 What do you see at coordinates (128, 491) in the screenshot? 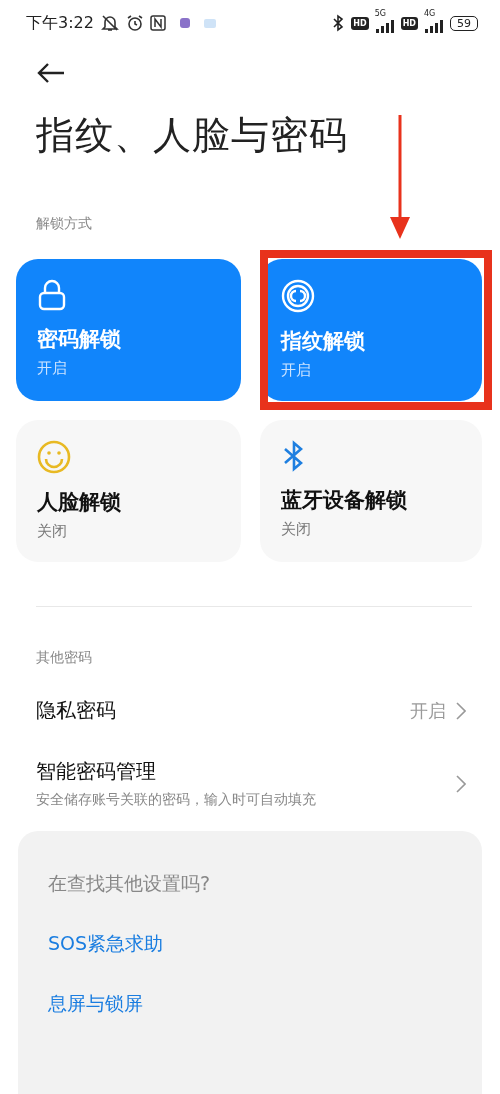
I see `unlock-card: 人脸解锁 关闭` at bounding box center [128, 491].